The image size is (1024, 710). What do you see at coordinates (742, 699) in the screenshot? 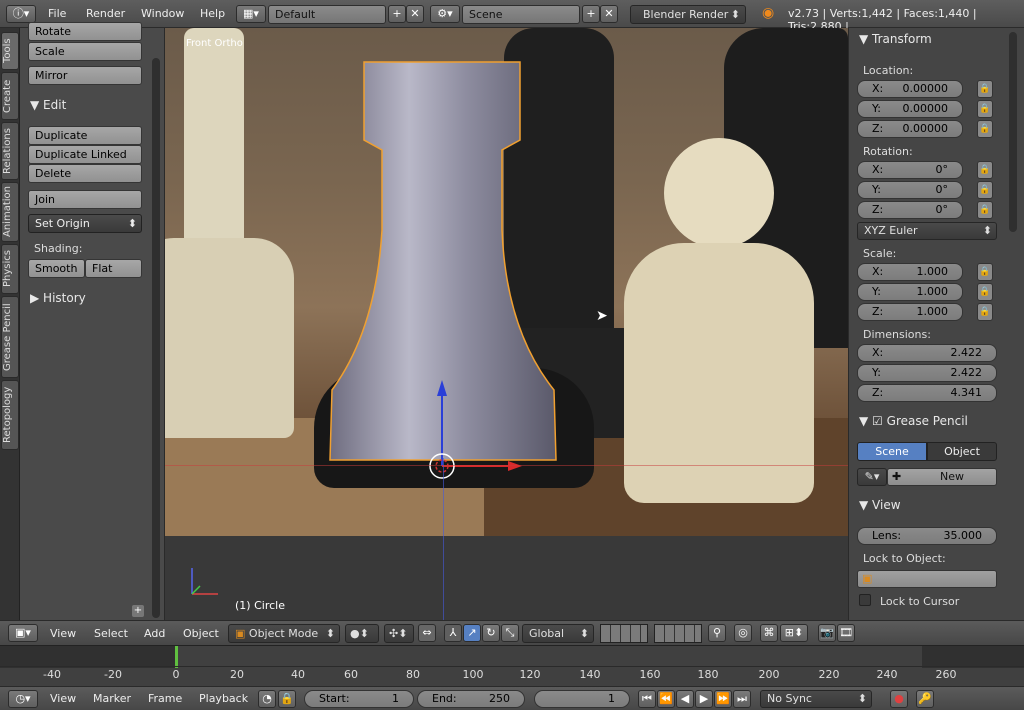
I see `jump-end-icon: ⏭` at bounding box center [742, 699].